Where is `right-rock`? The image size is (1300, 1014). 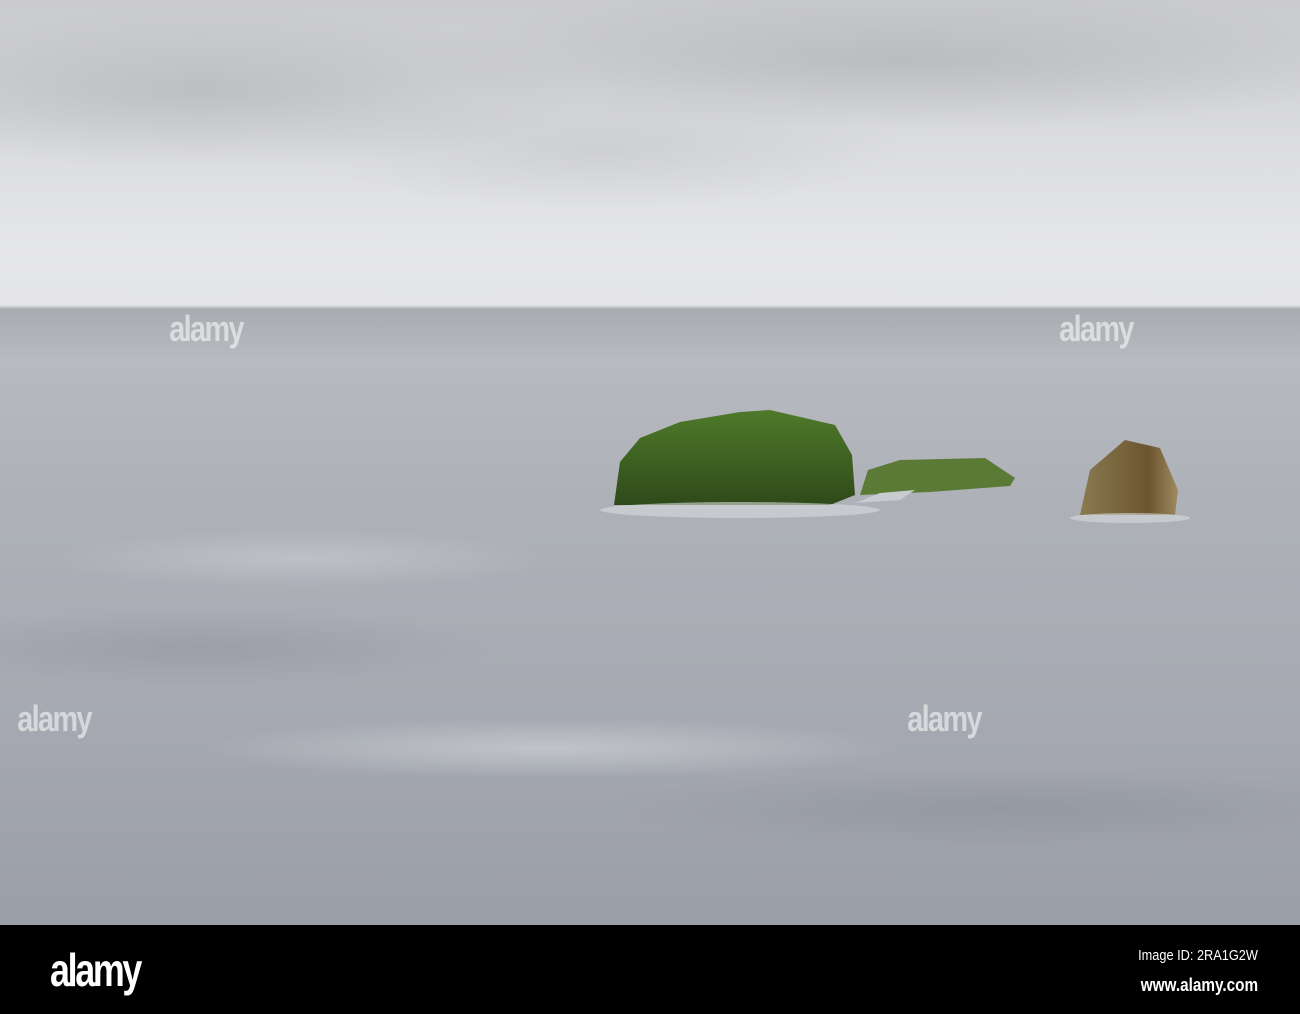 right-rock is located at coordinates (1129, 477).